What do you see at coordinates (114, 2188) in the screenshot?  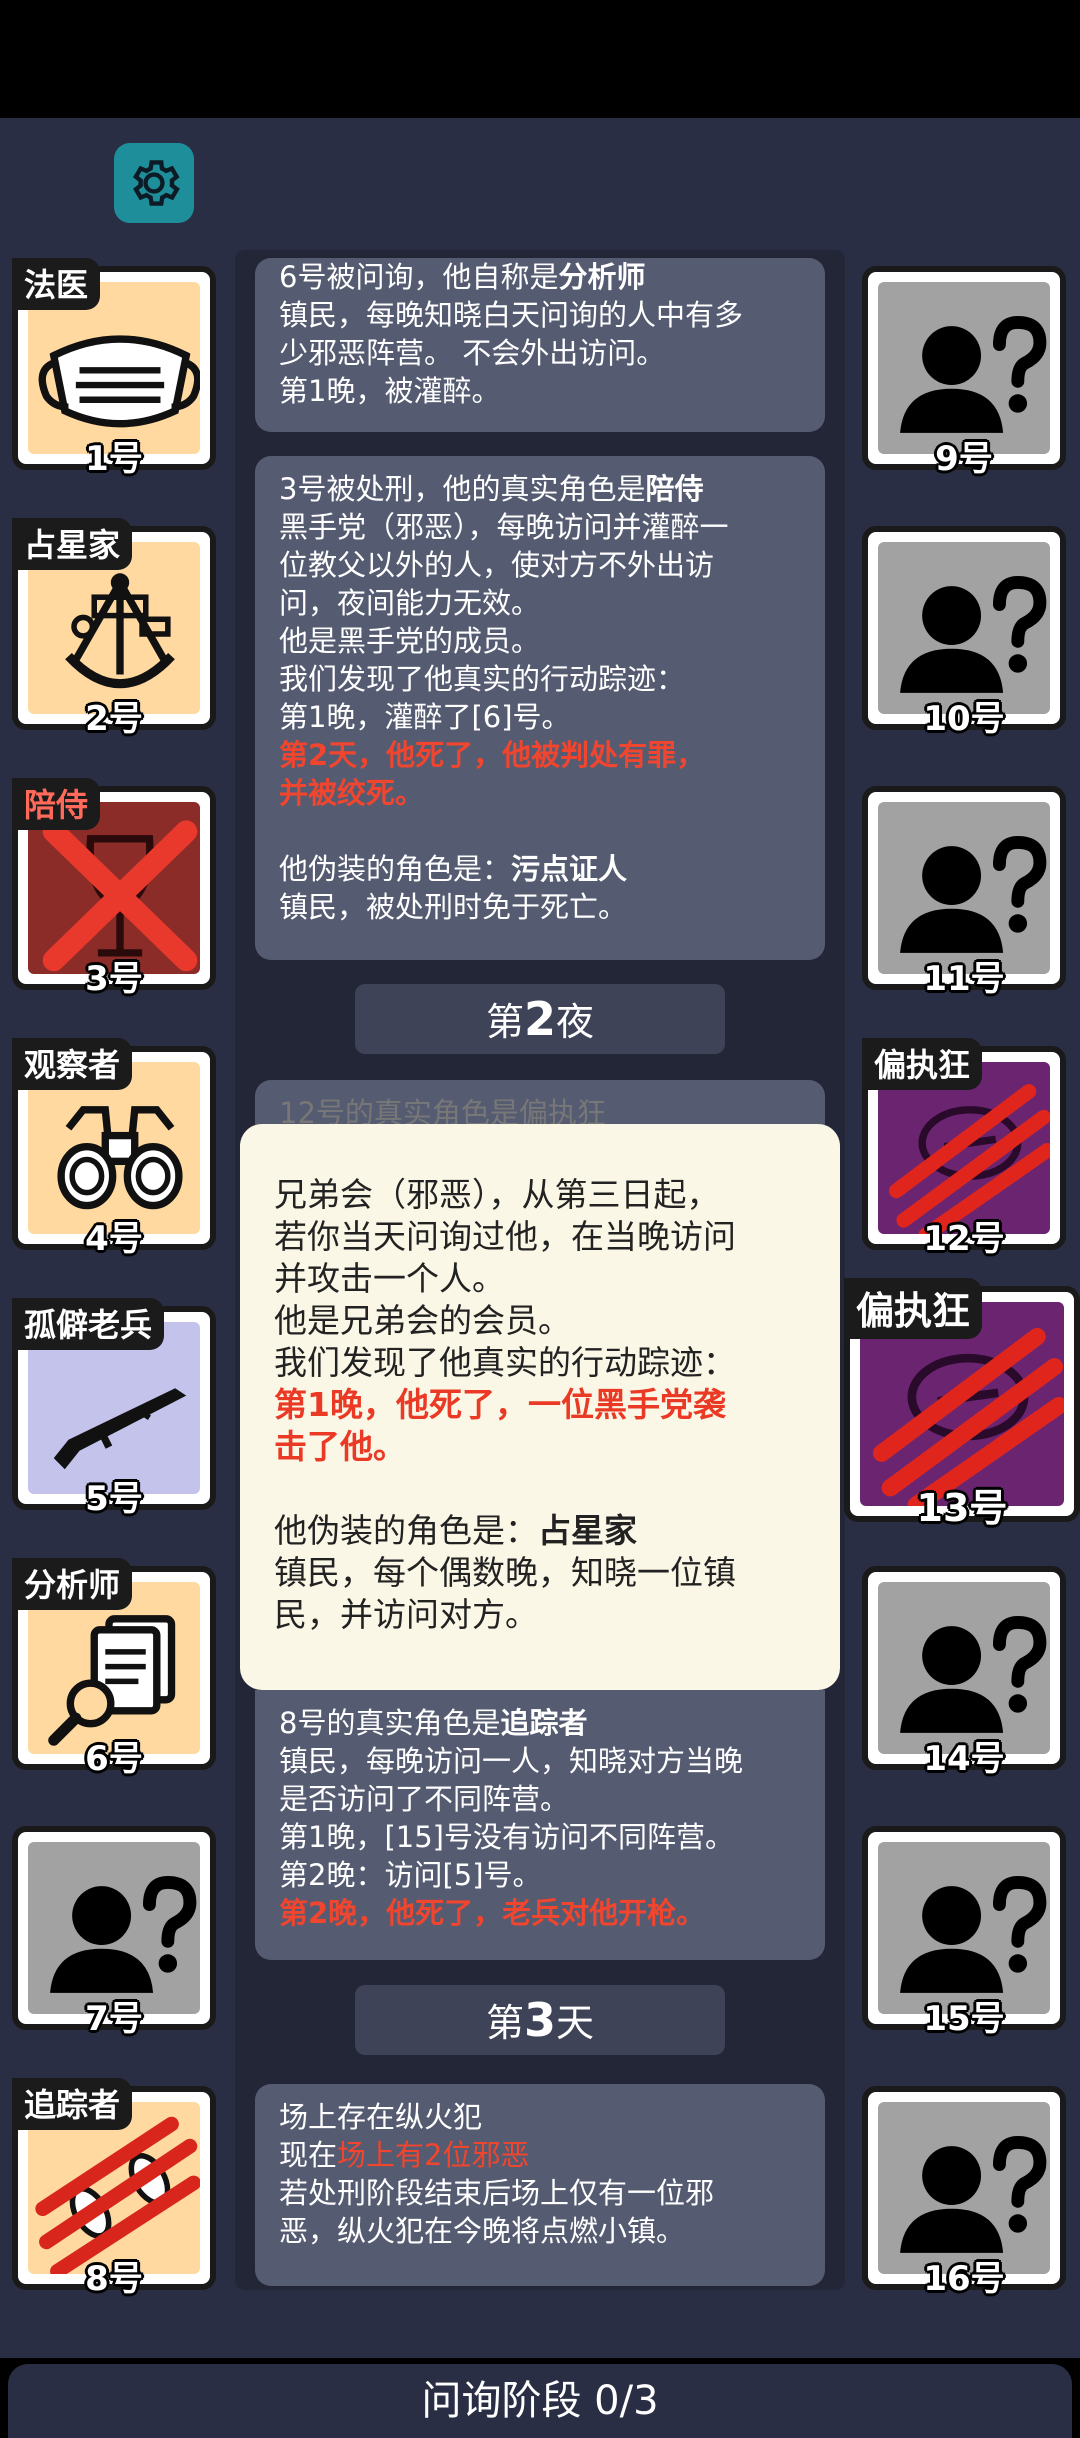 I see `player-card-8: 追踪者 8号` at bounding box center [114, 2188].